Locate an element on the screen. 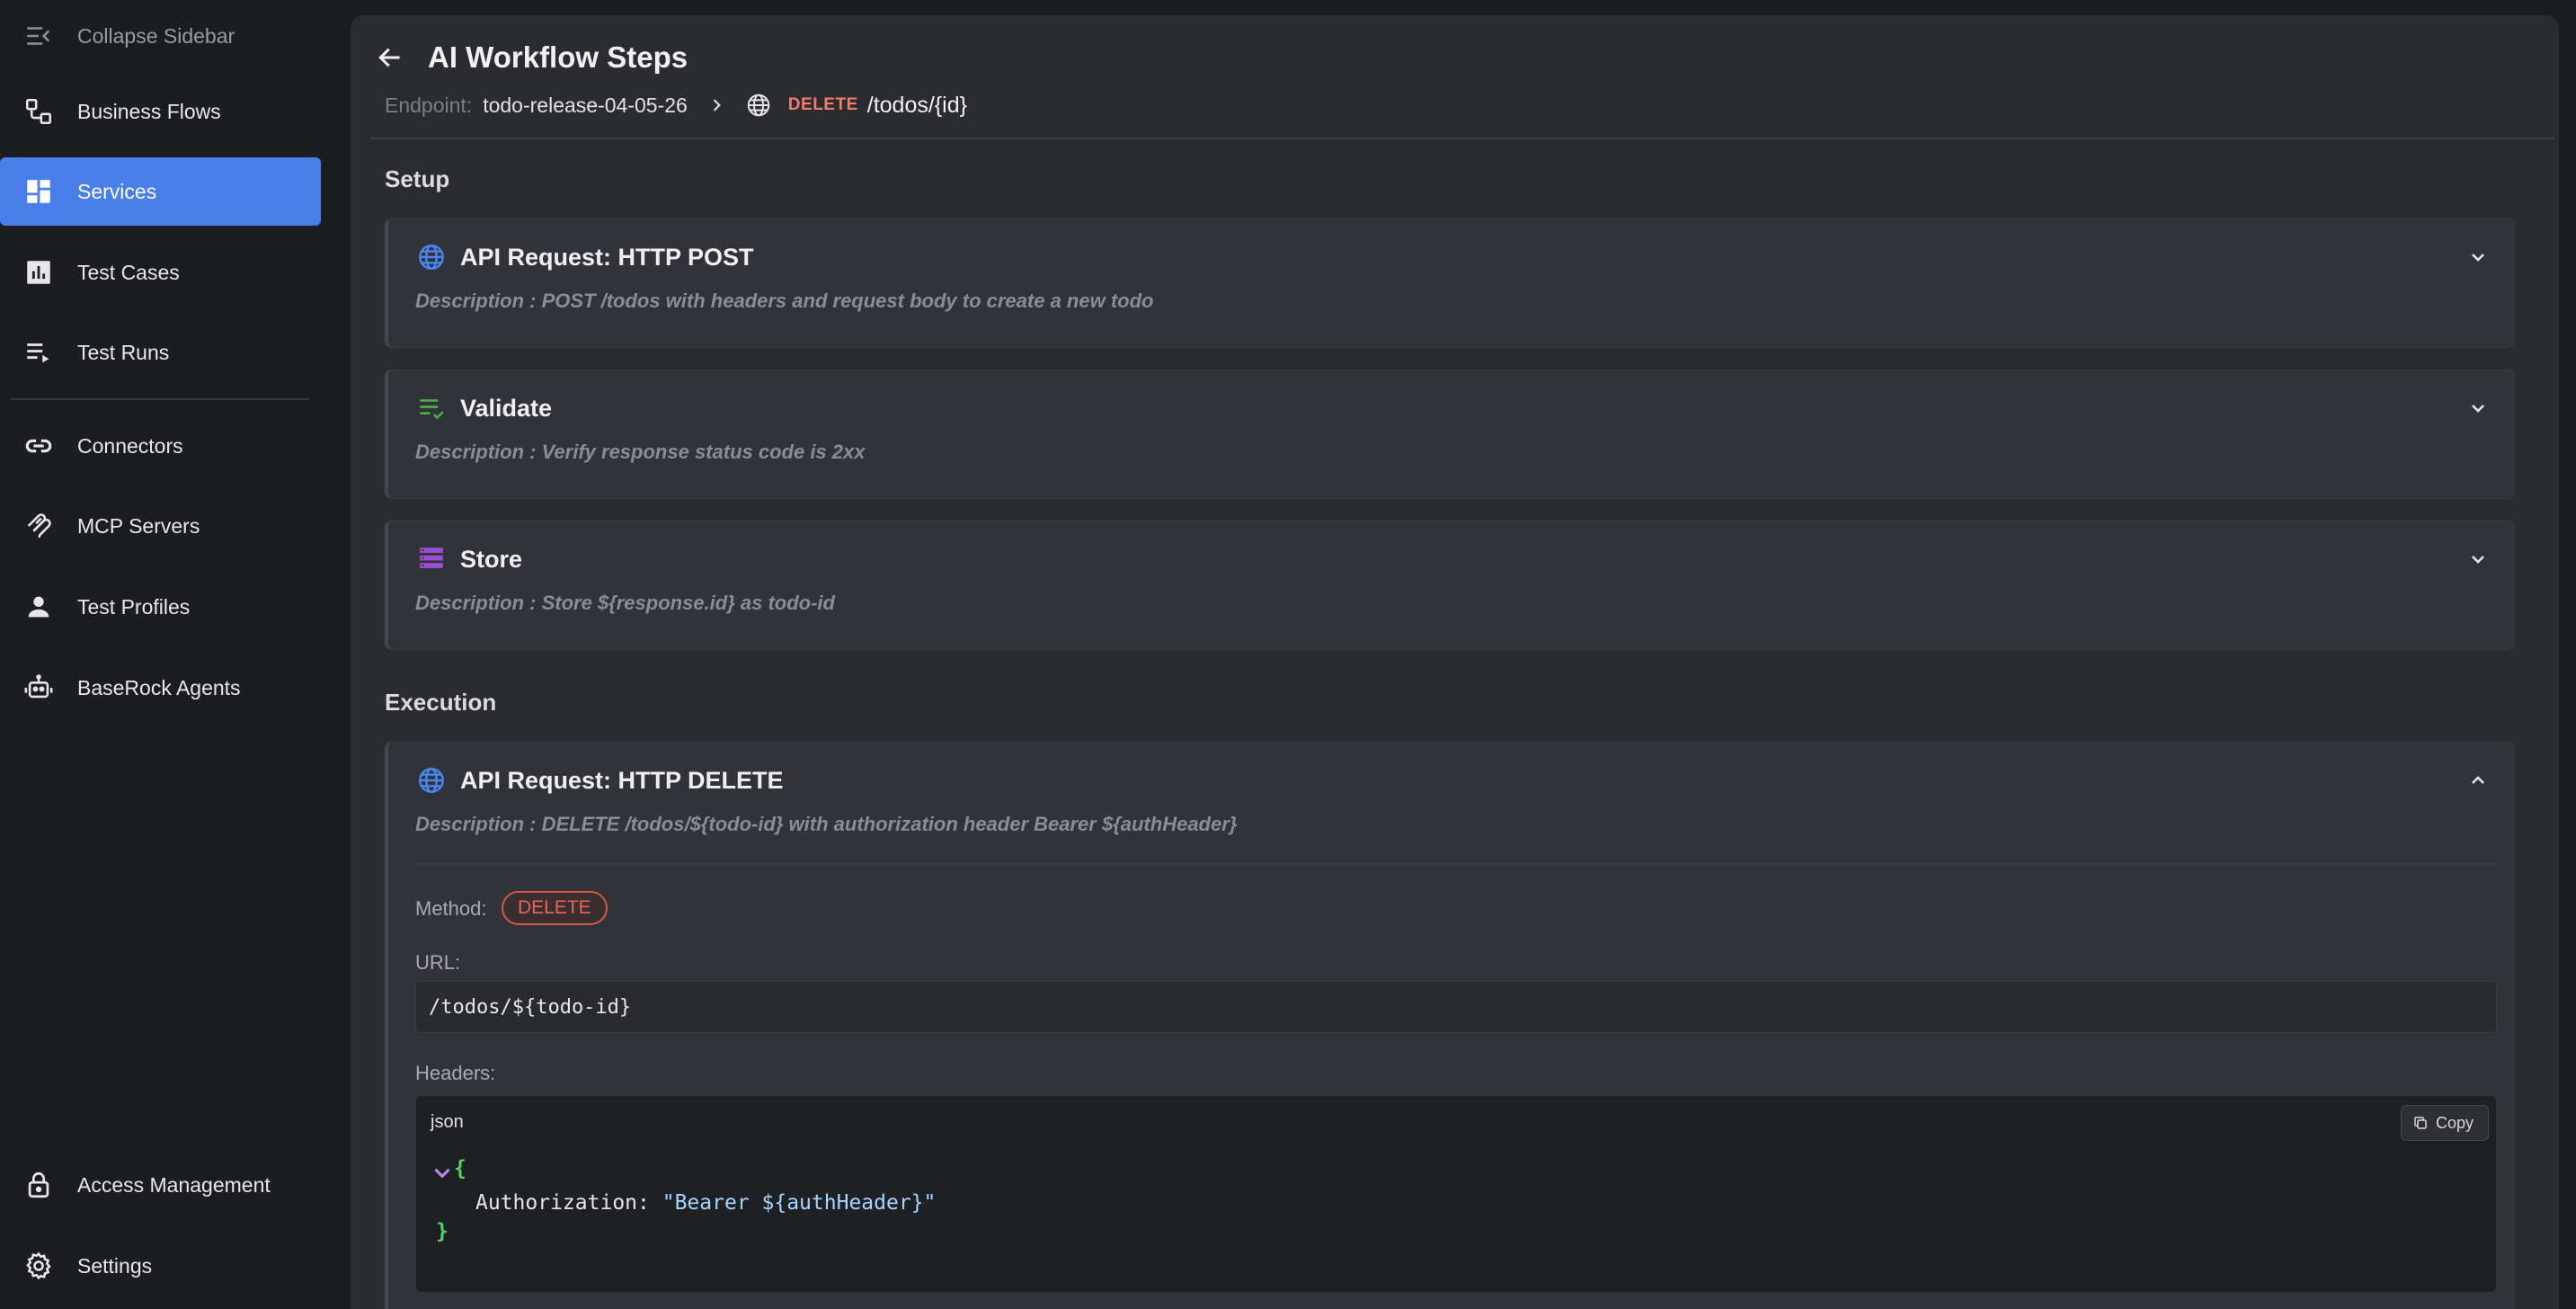 Image resolution: width=2576 pixels, height=1309 pixels. sidebar-item-mcp-servers: MCP Servers is located at coordinates (160, 526).